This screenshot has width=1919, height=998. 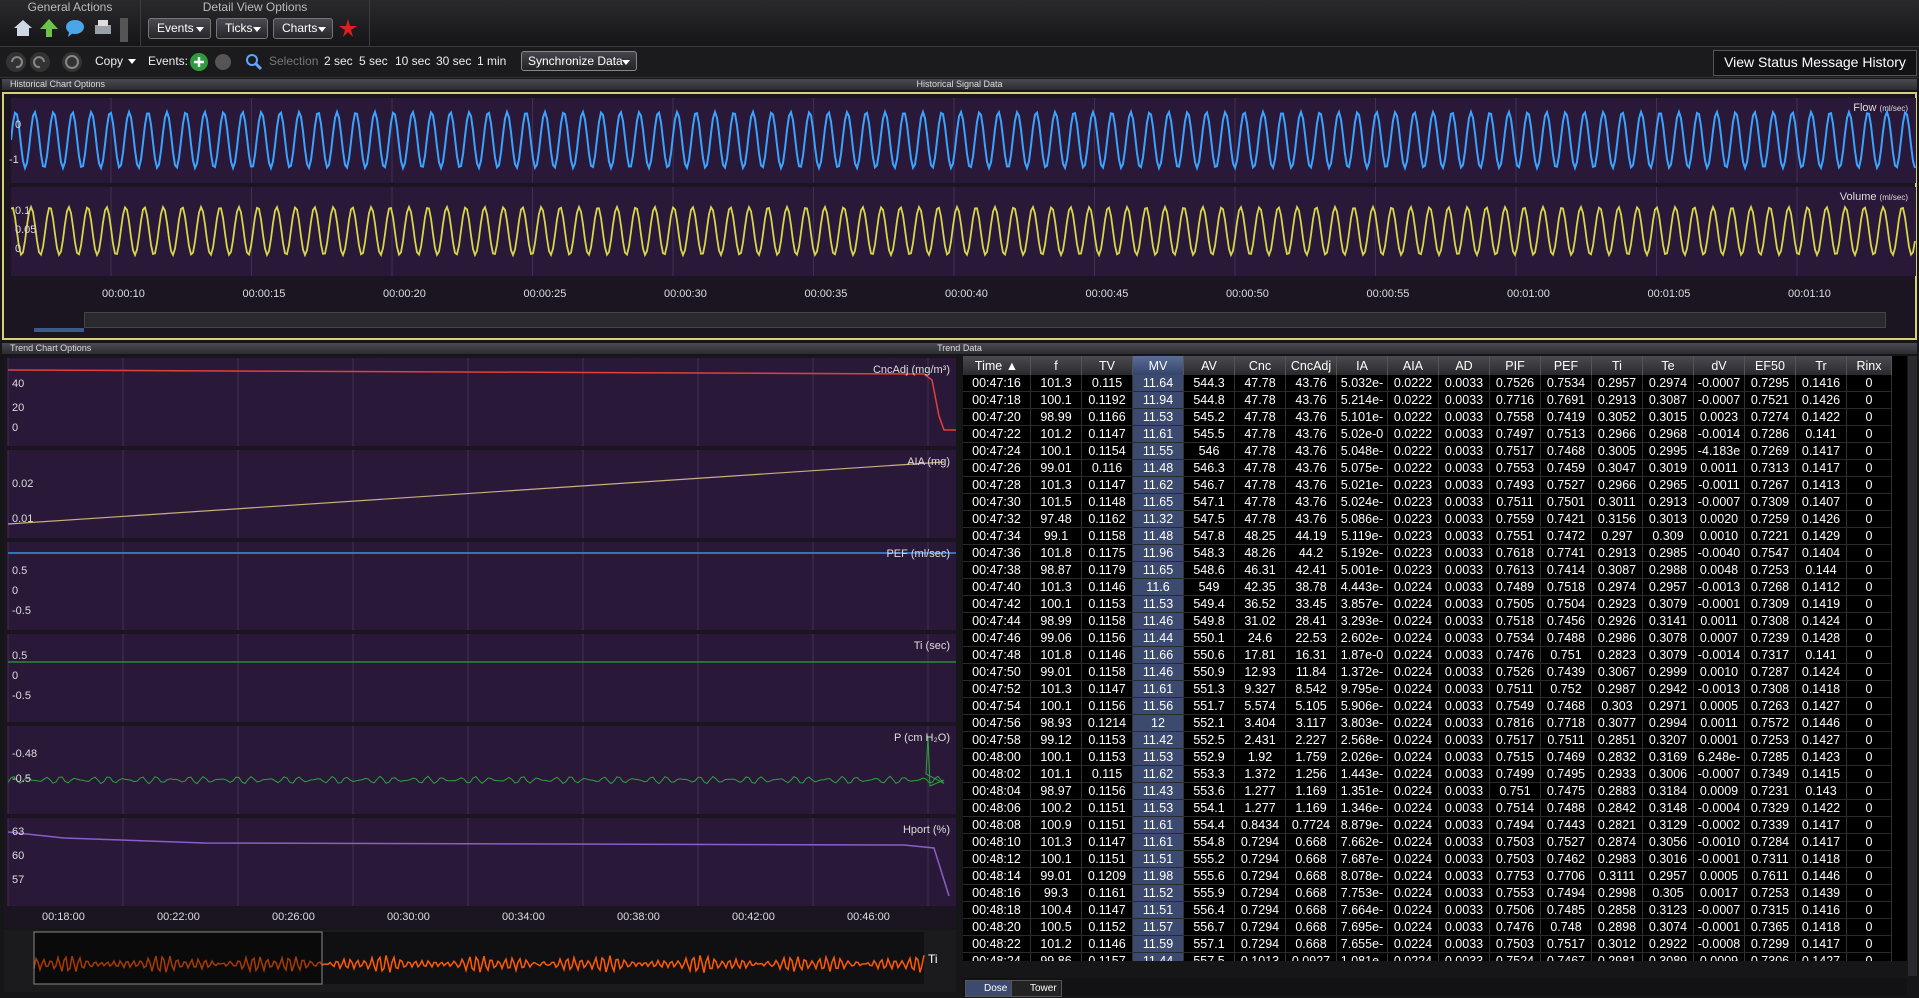 I want to click on column-header: EF50, so click(x=1770, y=365).